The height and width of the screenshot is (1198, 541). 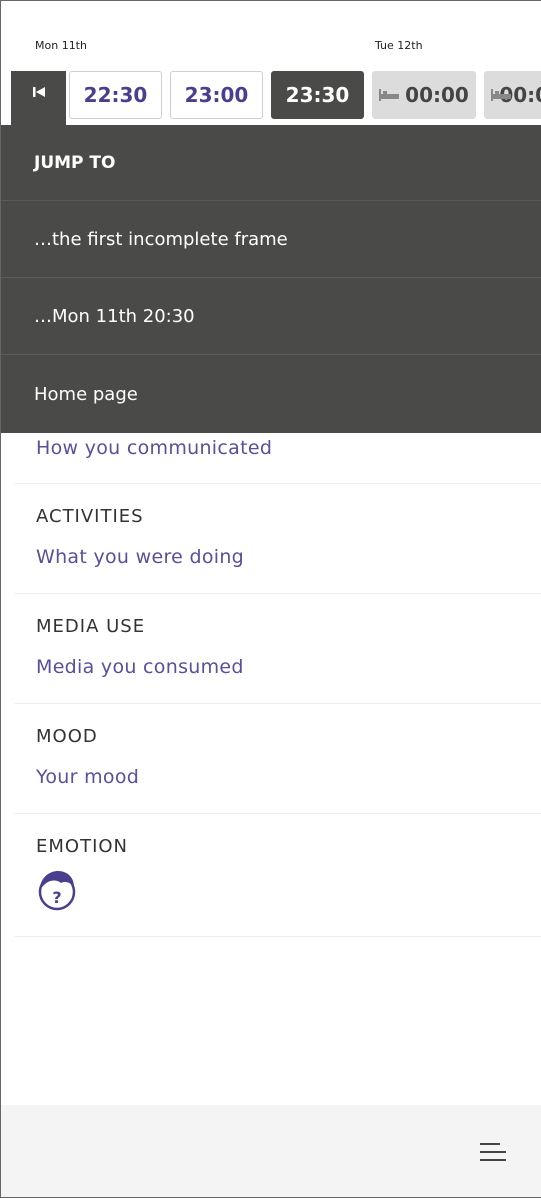 I want to click on menu-item-mon-2030: …Mon 11th 20:30, so click(x=271, y=316).